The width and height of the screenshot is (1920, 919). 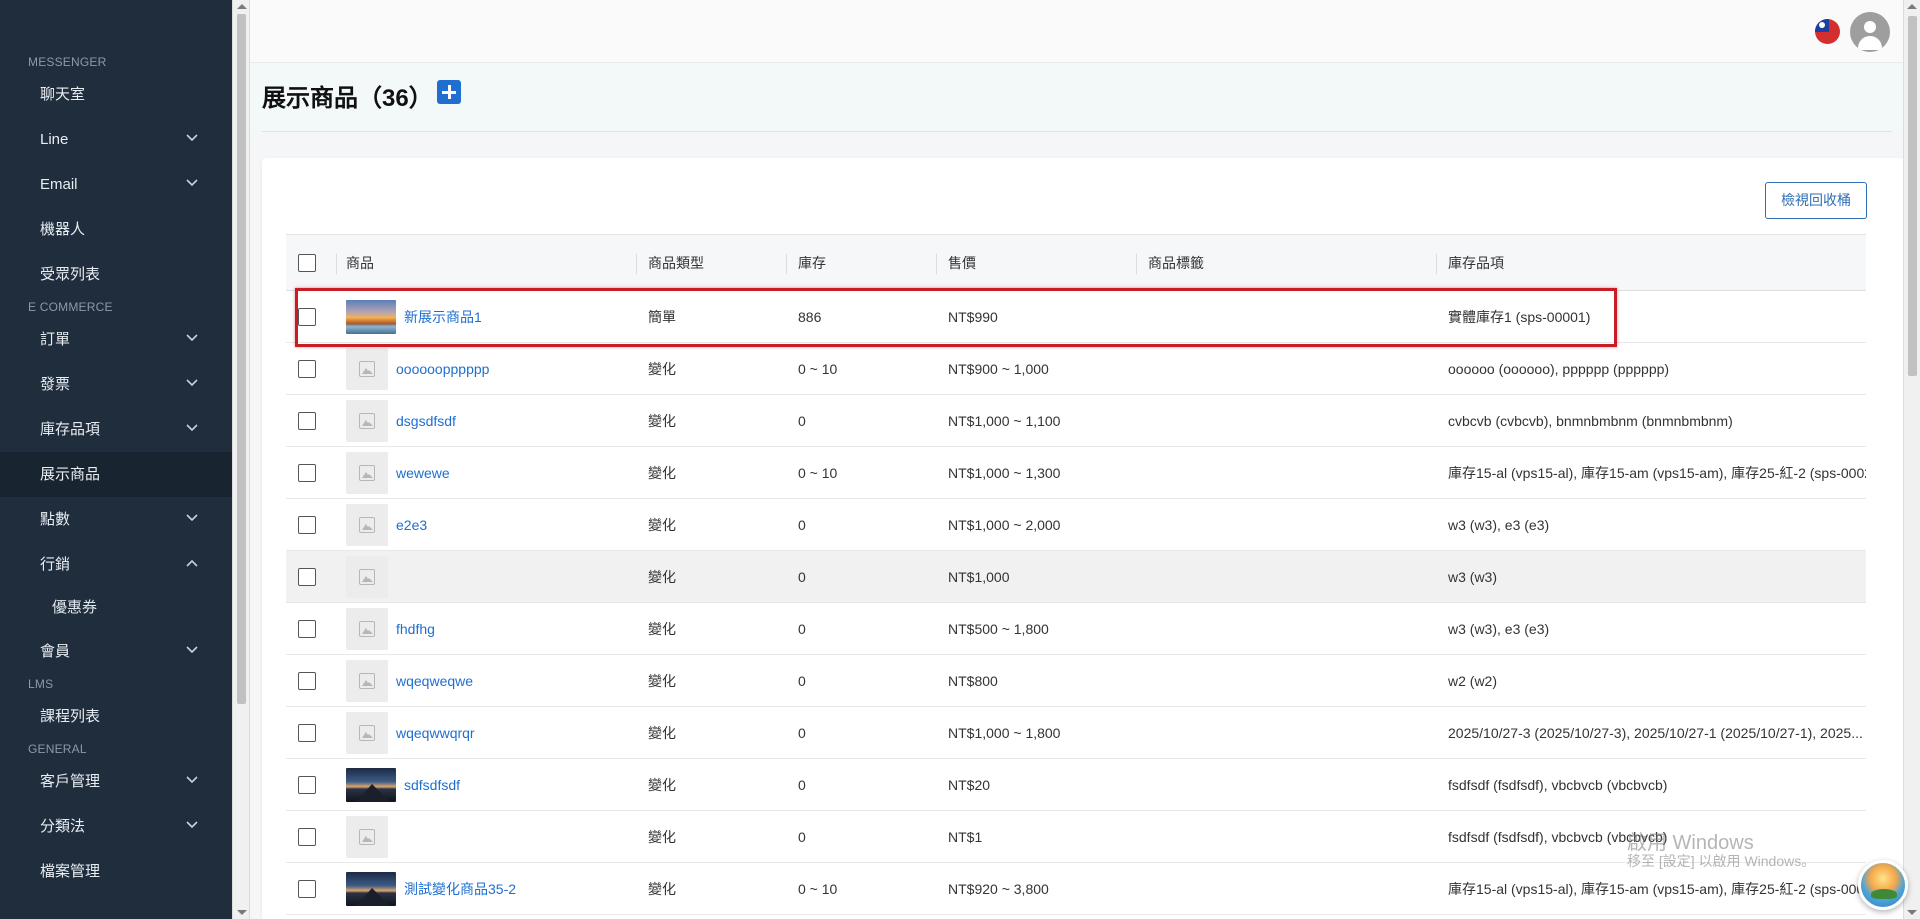 I want to click on sidebar-item: 客戶管理, so click(x=116, y=781).